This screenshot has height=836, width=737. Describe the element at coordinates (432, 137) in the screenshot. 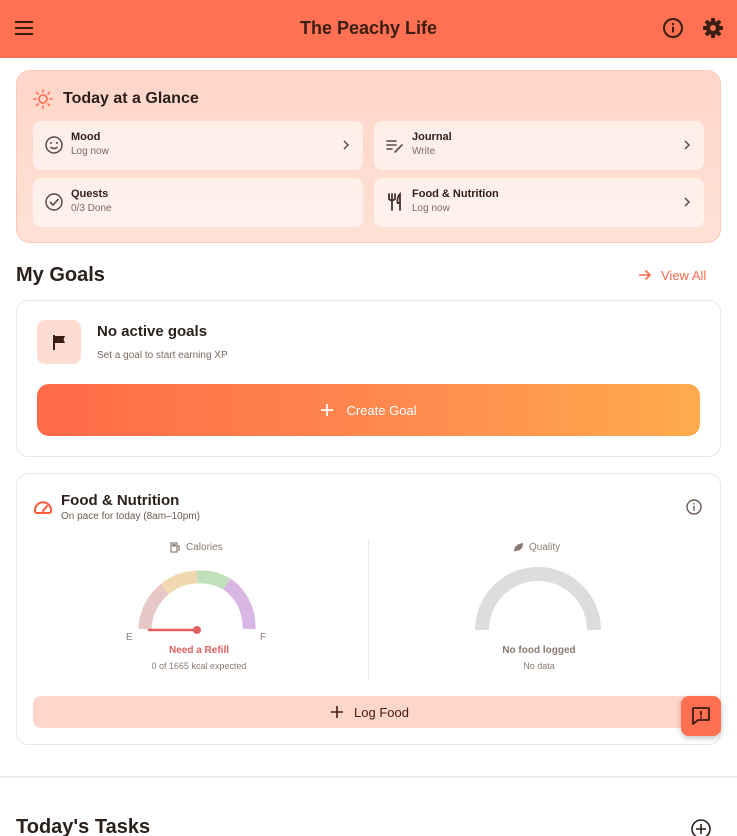

I see `journal-label: Journal` at that location.